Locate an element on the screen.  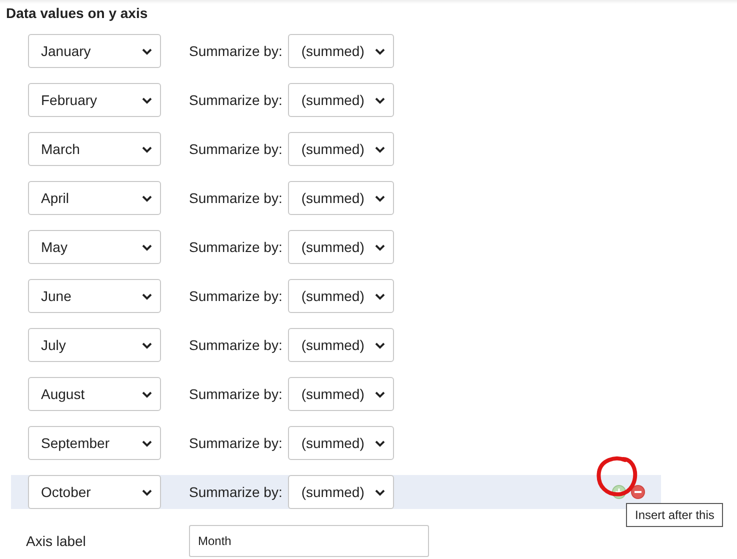
field-select: October is located at coordinates (94, 492).